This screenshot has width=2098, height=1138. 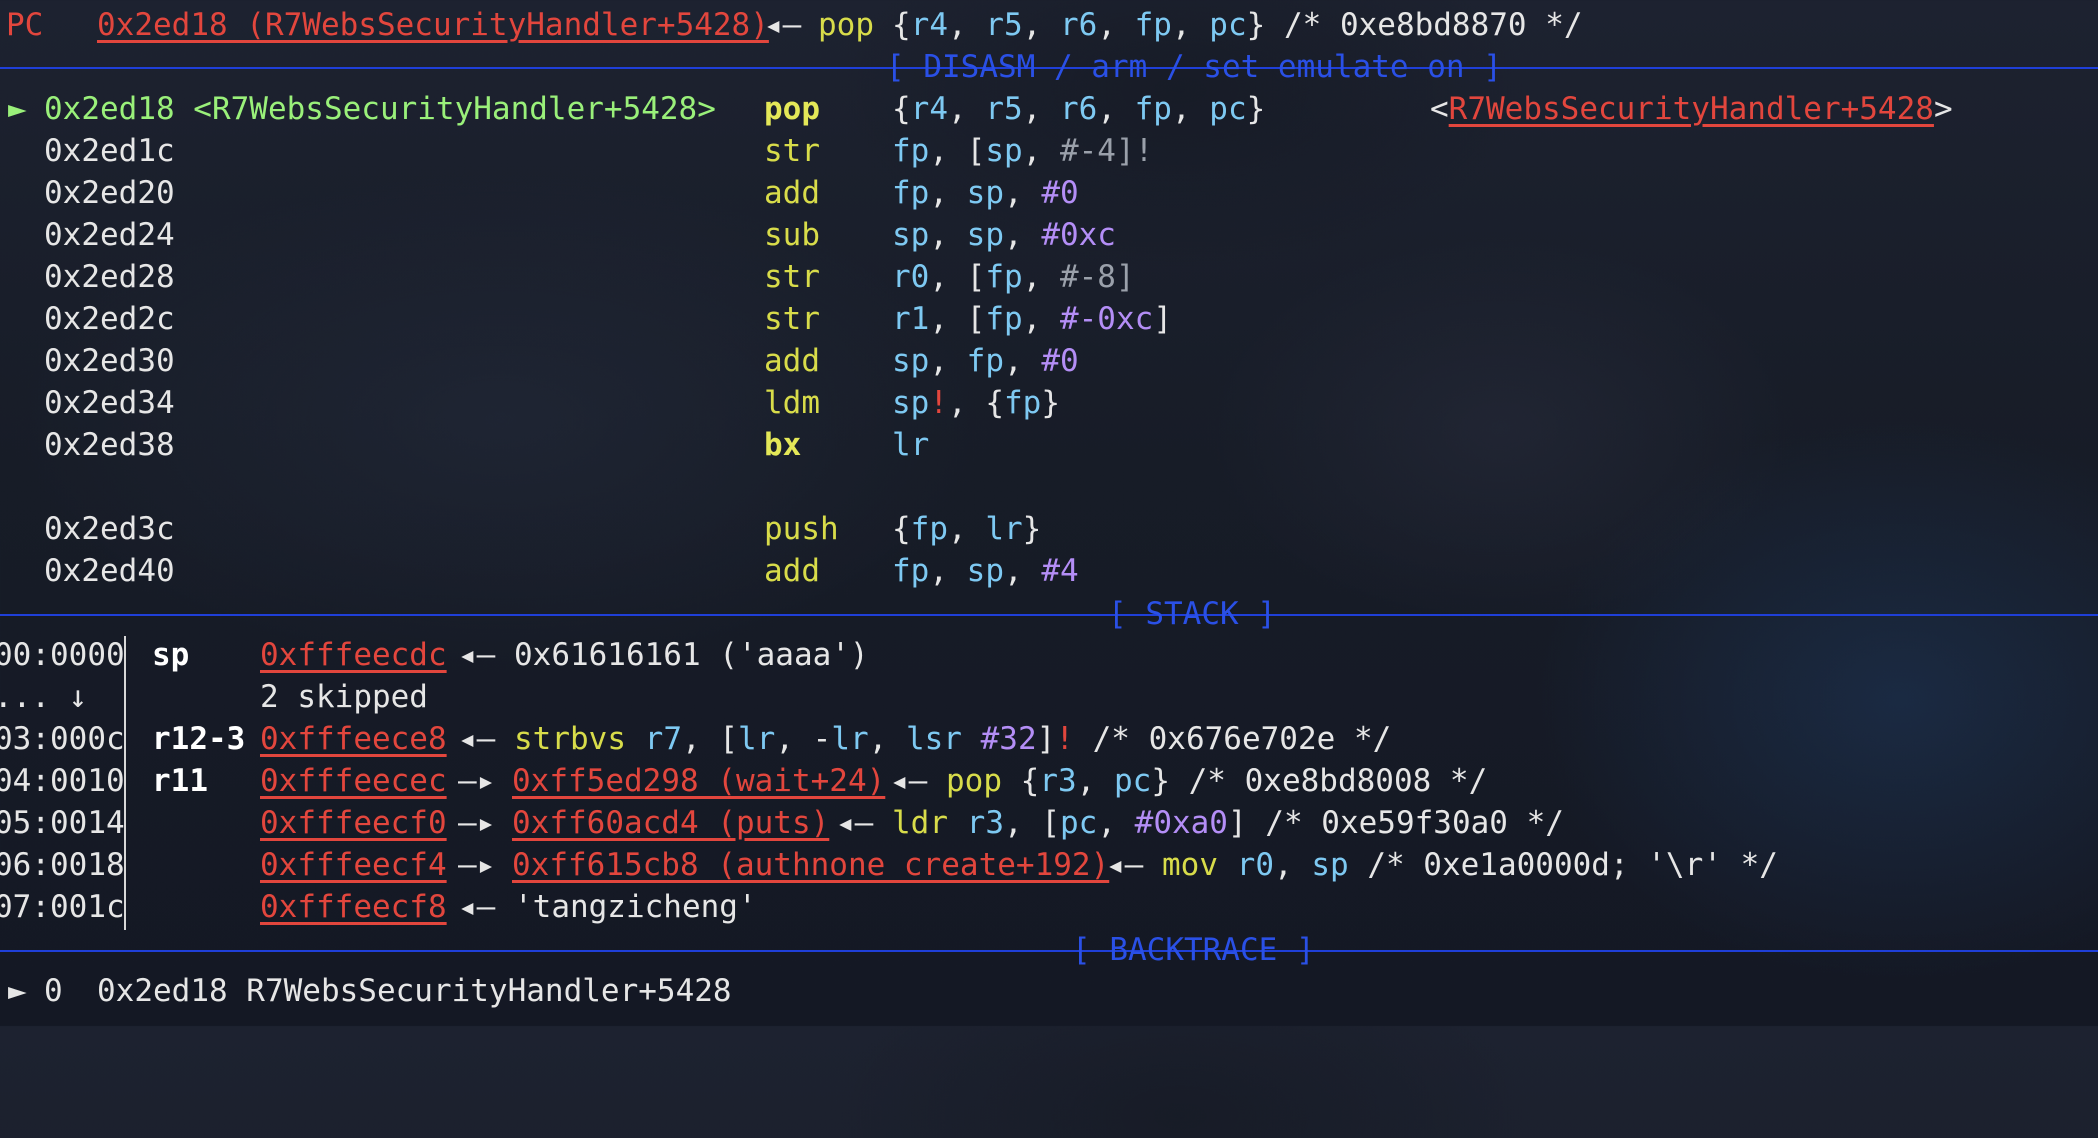 What do you see at coordinates (171, 655) in the screenshot?
I see `stack-register: sp` at bounding box center [171, 655].